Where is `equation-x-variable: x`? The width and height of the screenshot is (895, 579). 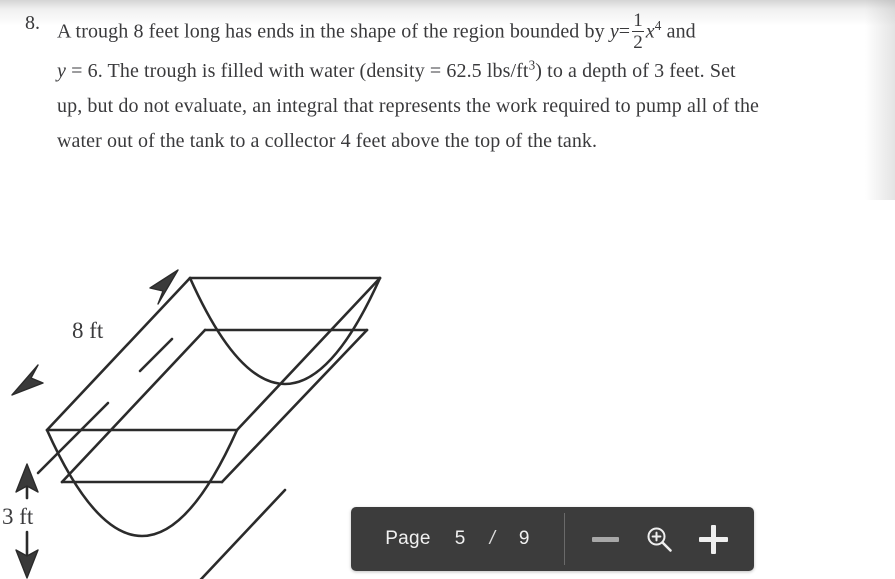
equation-x-variable: x is located at coordinates (650, 31).